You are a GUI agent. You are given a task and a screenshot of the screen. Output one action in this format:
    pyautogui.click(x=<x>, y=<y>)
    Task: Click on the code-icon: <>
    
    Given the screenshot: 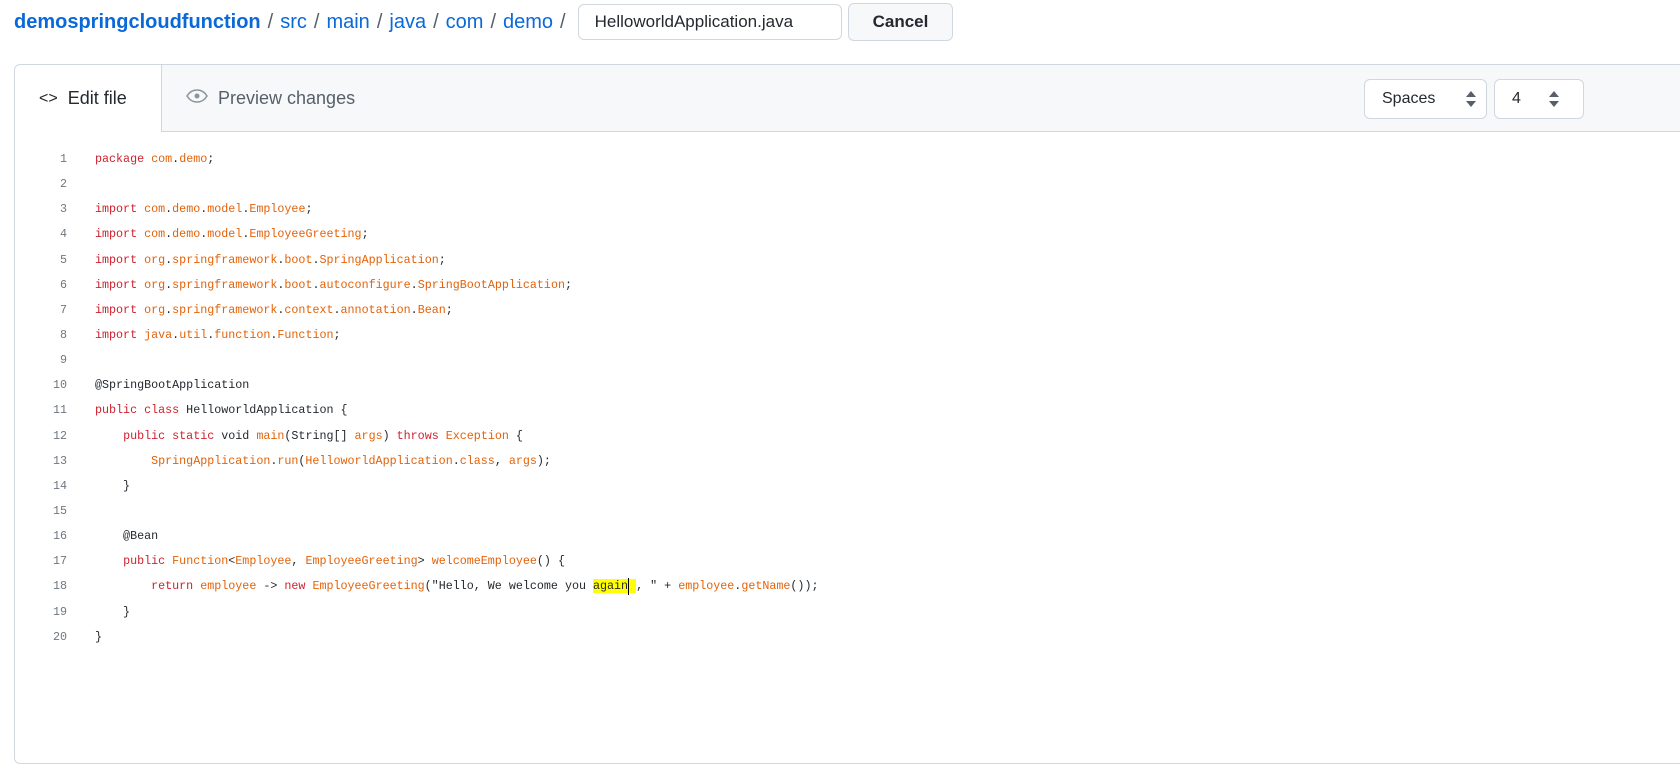 What is the action you would take?
    pyautogui.click(x=48, y=98)
    